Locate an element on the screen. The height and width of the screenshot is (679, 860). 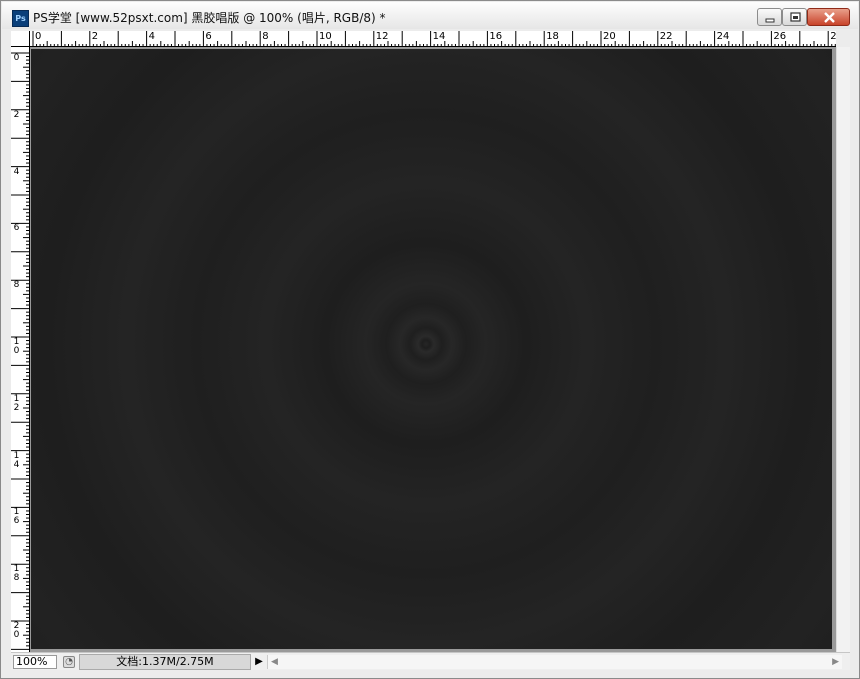
scroll-left-icon: ◀ is located at coordinates (274, 662).